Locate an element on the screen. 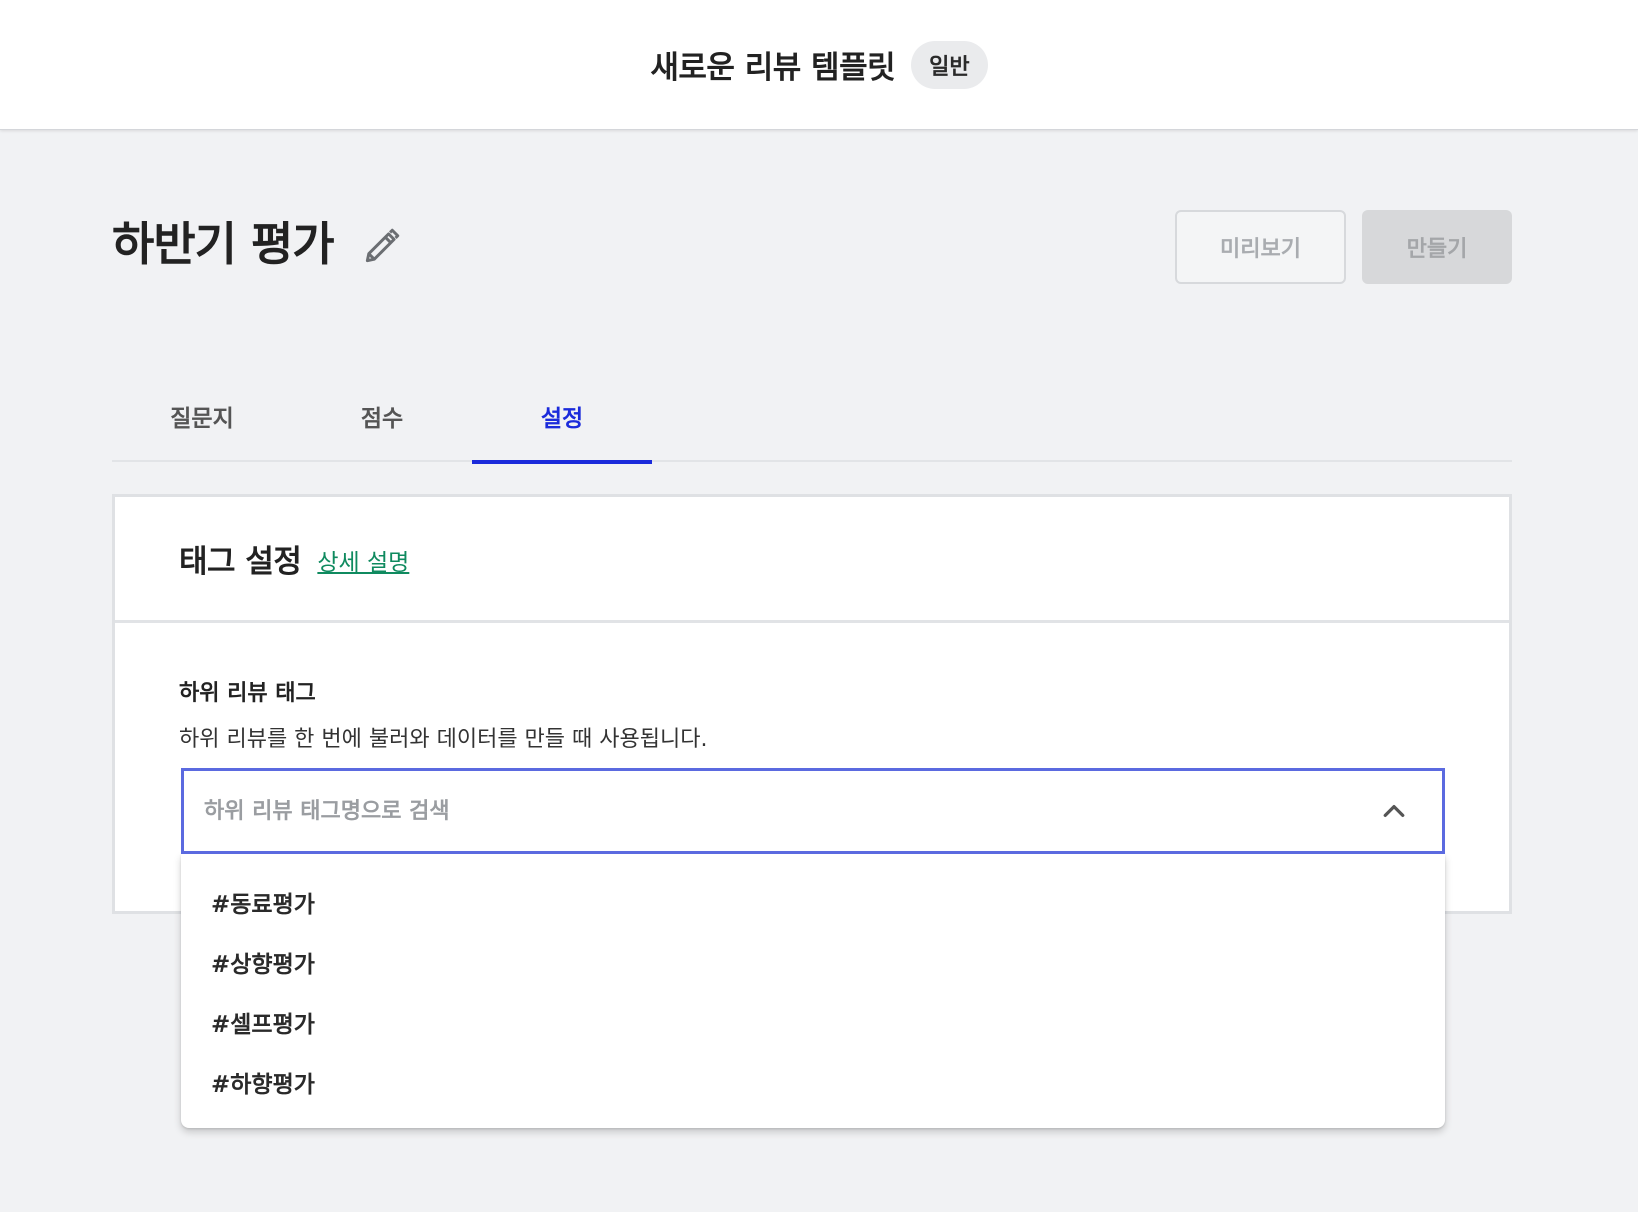 The image size is (1638, 1212). page-title-row: 하반기 평가 미리보기 만들기 is located at coordinates (812, 248).